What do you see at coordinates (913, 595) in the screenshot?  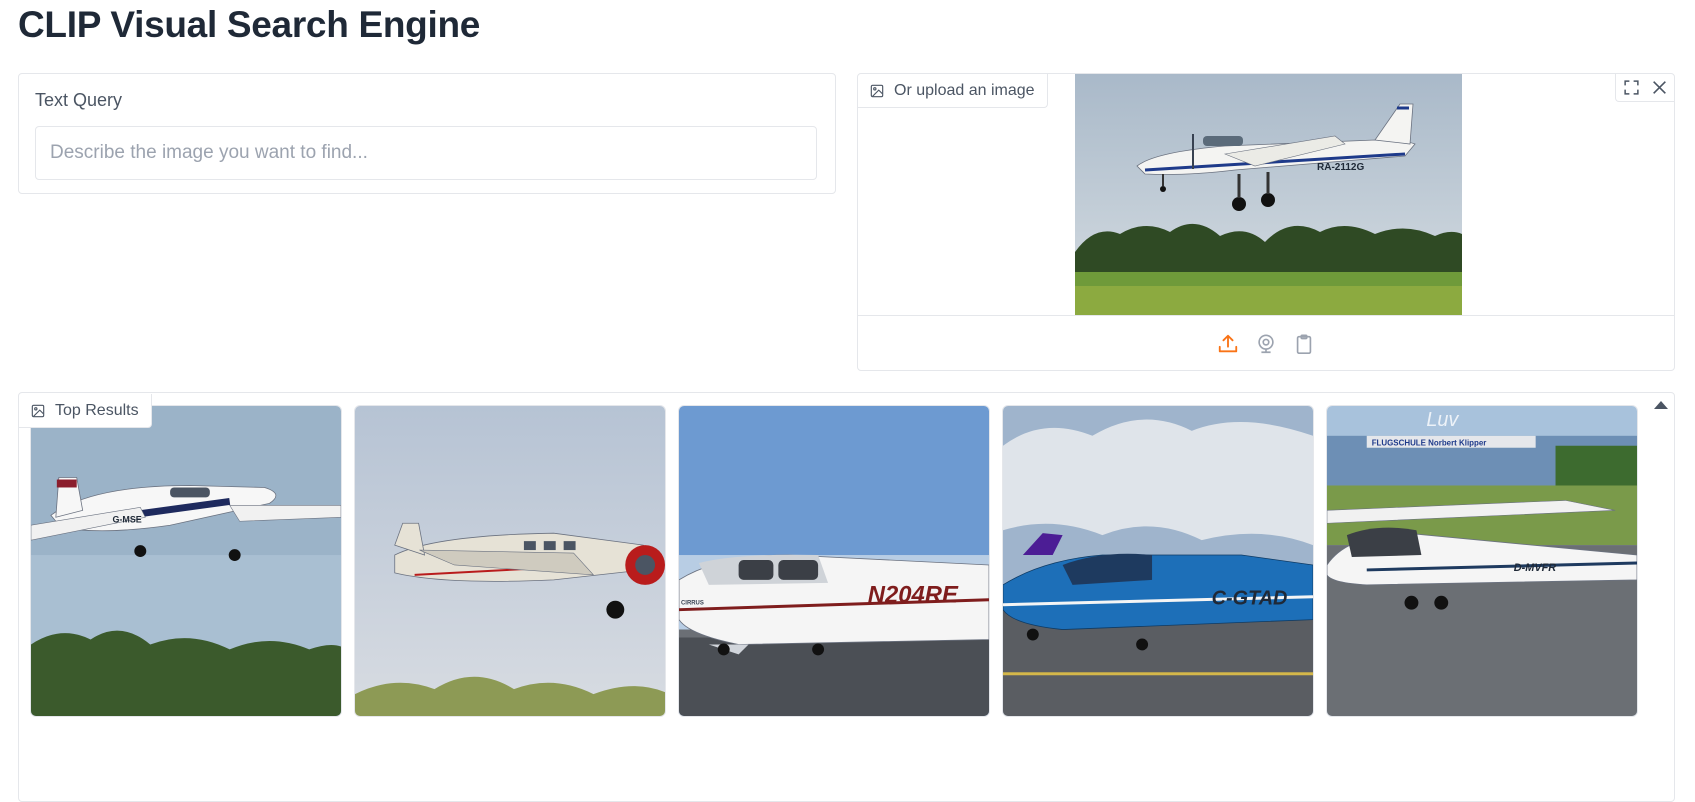 I see `result-registration: N204RE` at bounding box center [913, 595].